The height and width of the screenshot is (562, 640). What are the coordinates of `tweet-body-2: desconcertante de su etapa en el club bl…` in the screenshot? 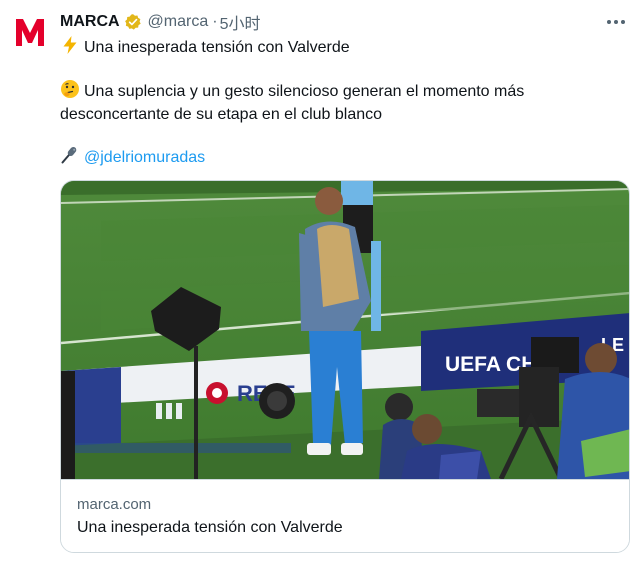 It's located at (221, 114).